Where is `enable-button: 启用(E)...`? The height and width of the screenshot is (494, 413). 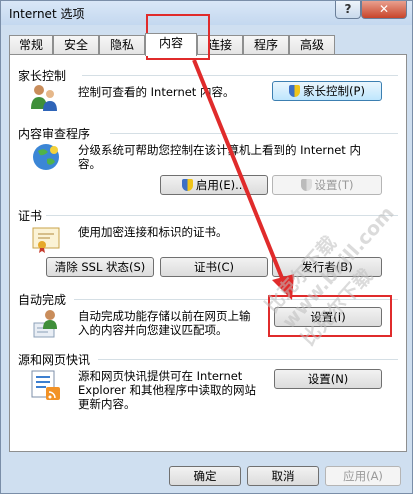 enable-button: 启用(E)... is located at coordinates (214, 185).